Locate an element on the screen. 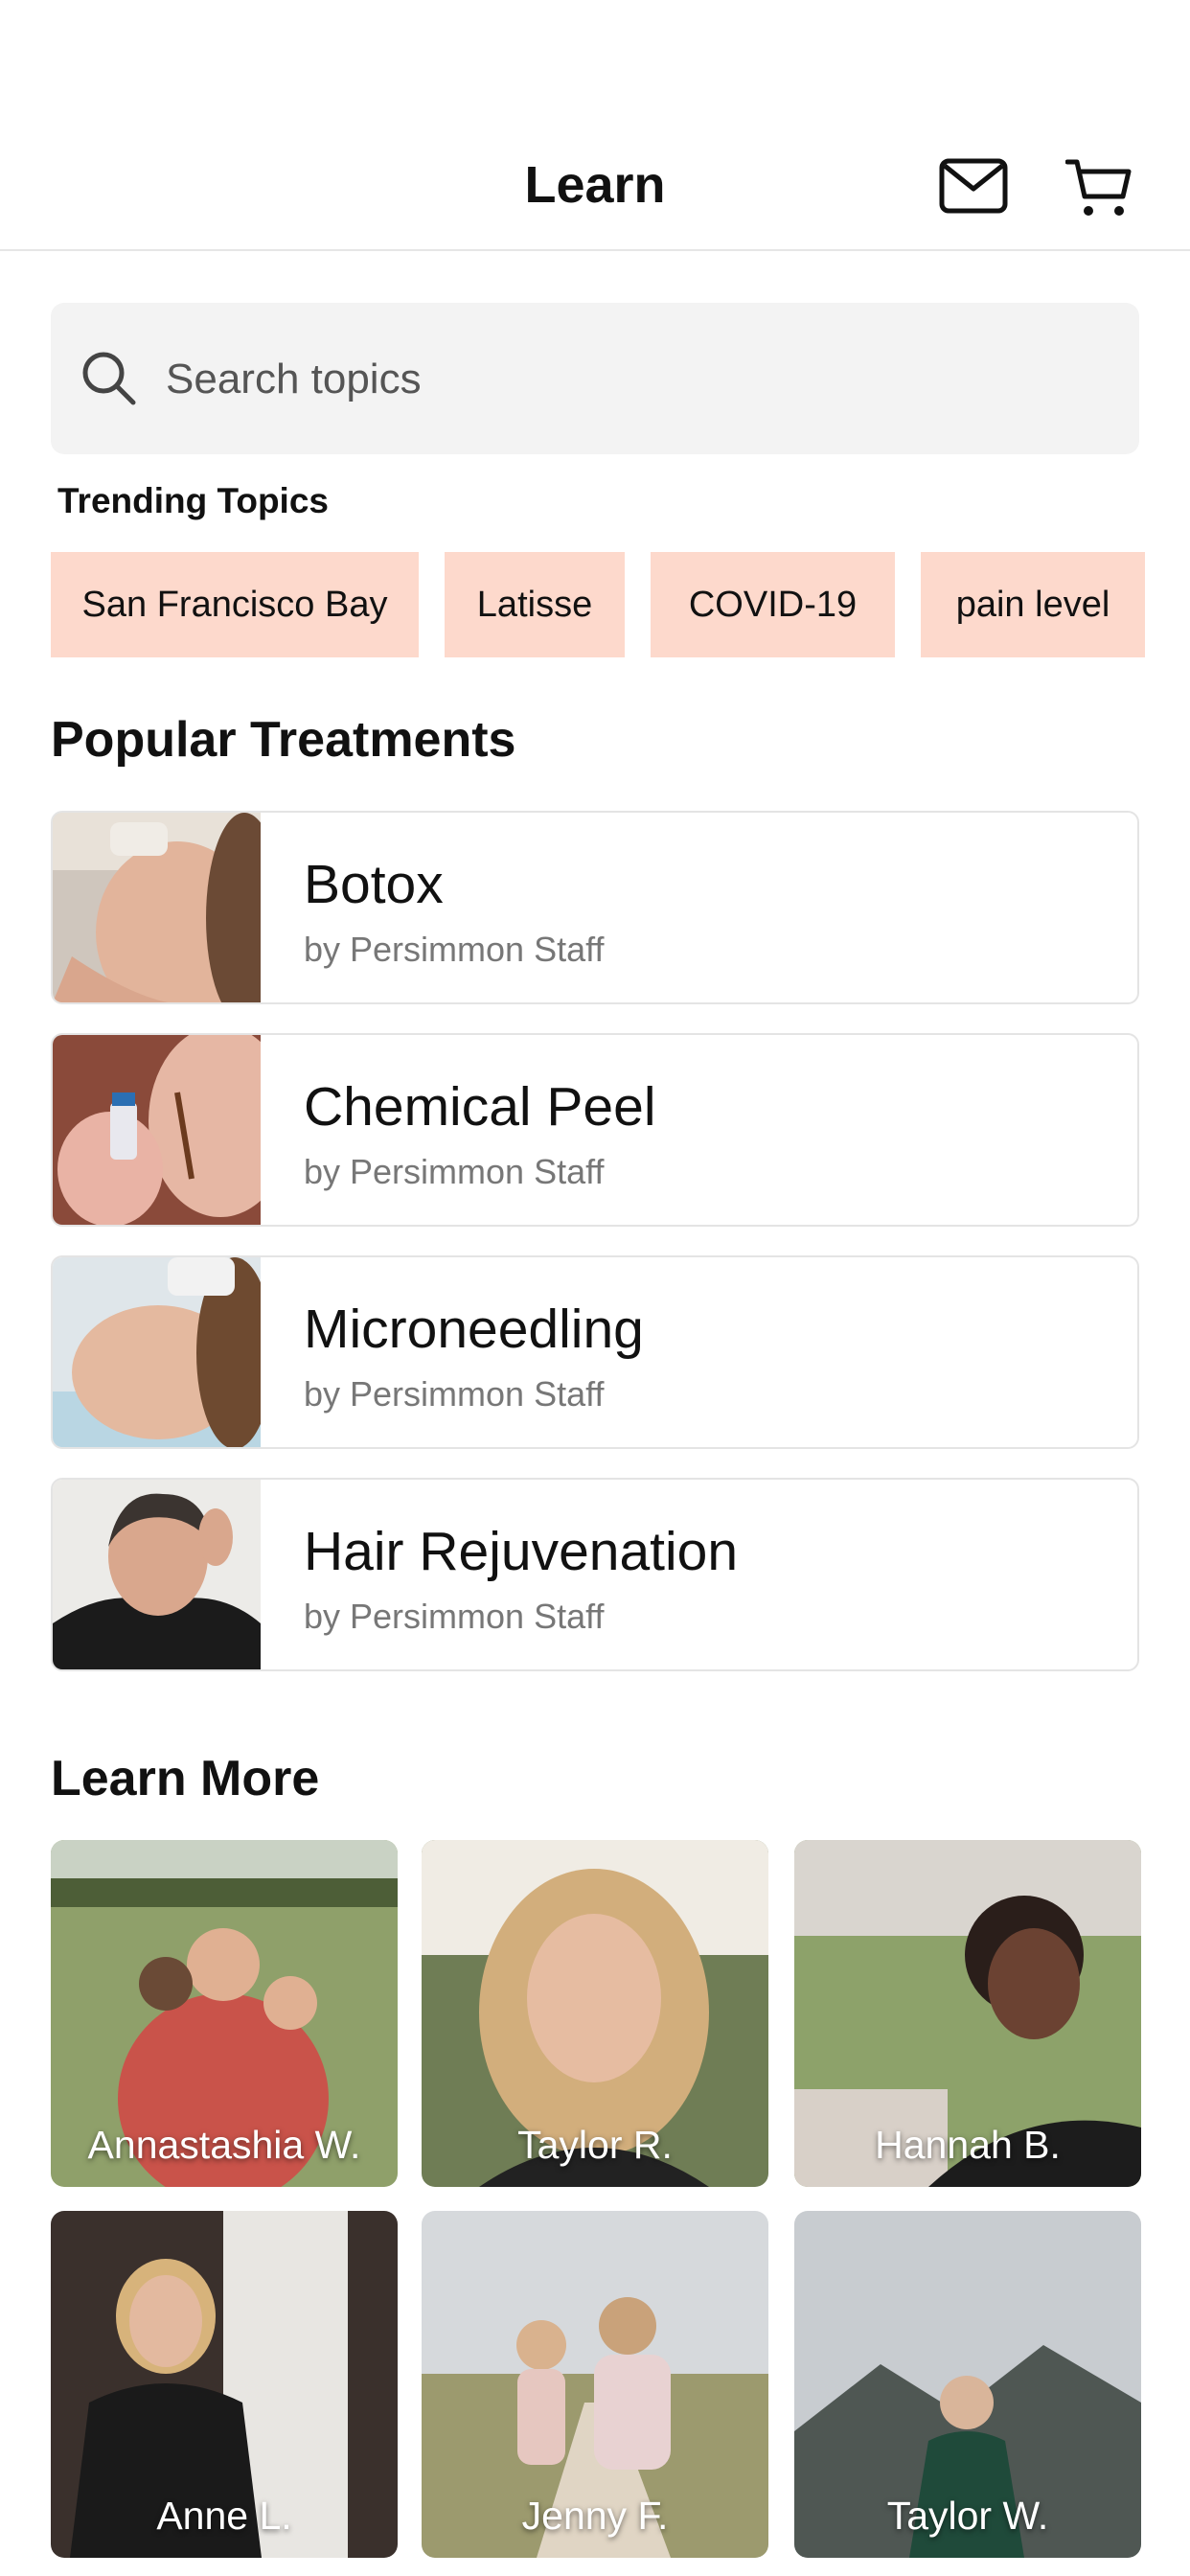  person-name: Taylor R. is located at coordinates (595, 2145).